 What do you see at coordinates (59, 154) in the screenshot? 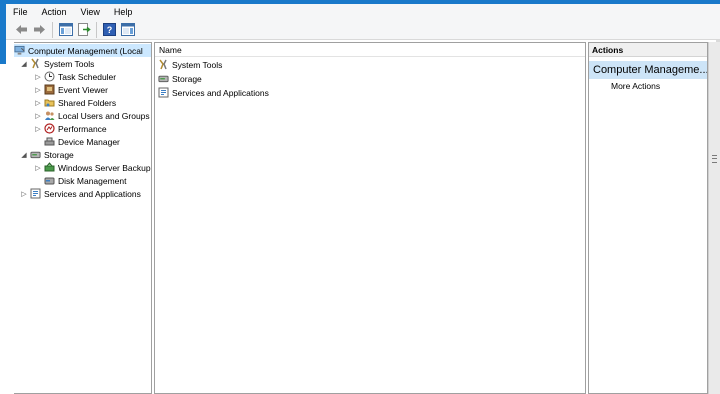
I see `tree-item-label: Storage` at bounding box center [59, 154].